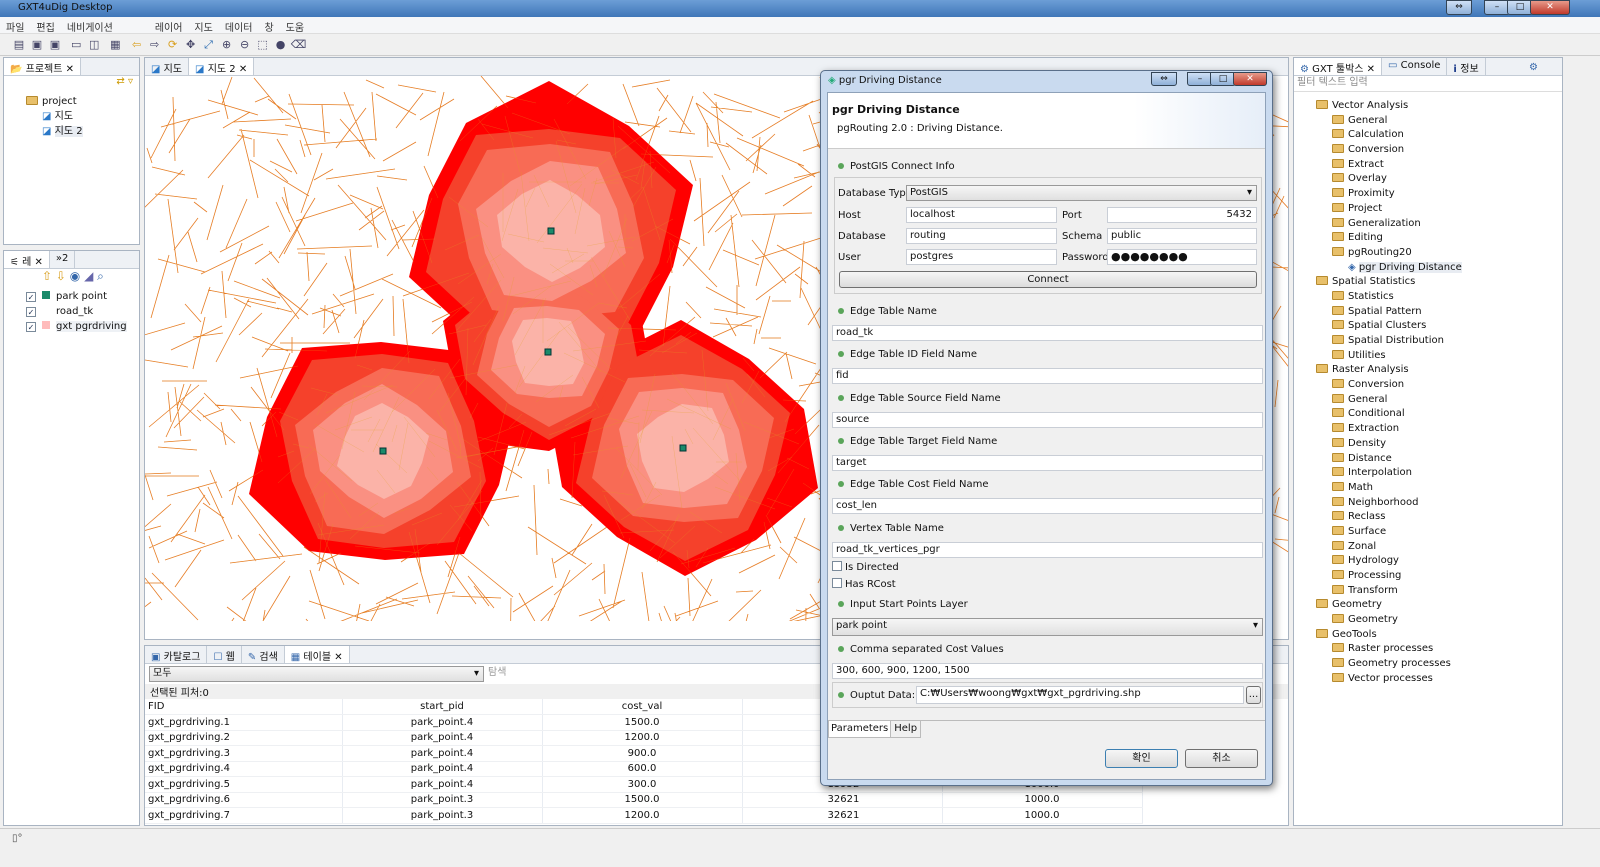 The height and width of the screenshot is (867, 1600). Describe the element at coordinates (224, 654) in the screenshot. I see `tab-web: ☐ 웹` at that location.